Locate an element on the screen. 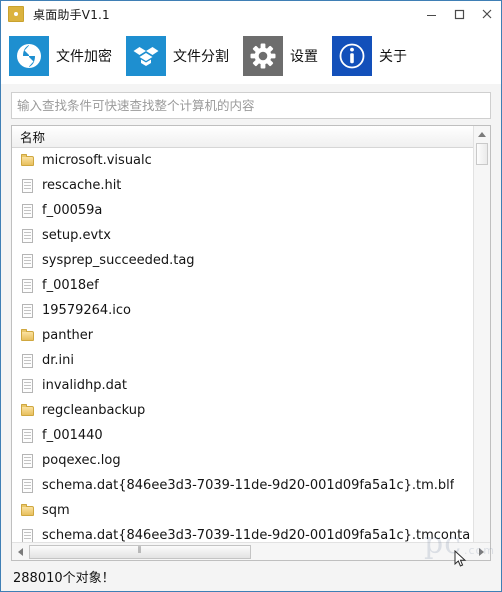  column-header: 名称 is located at coordinates (242, 137).